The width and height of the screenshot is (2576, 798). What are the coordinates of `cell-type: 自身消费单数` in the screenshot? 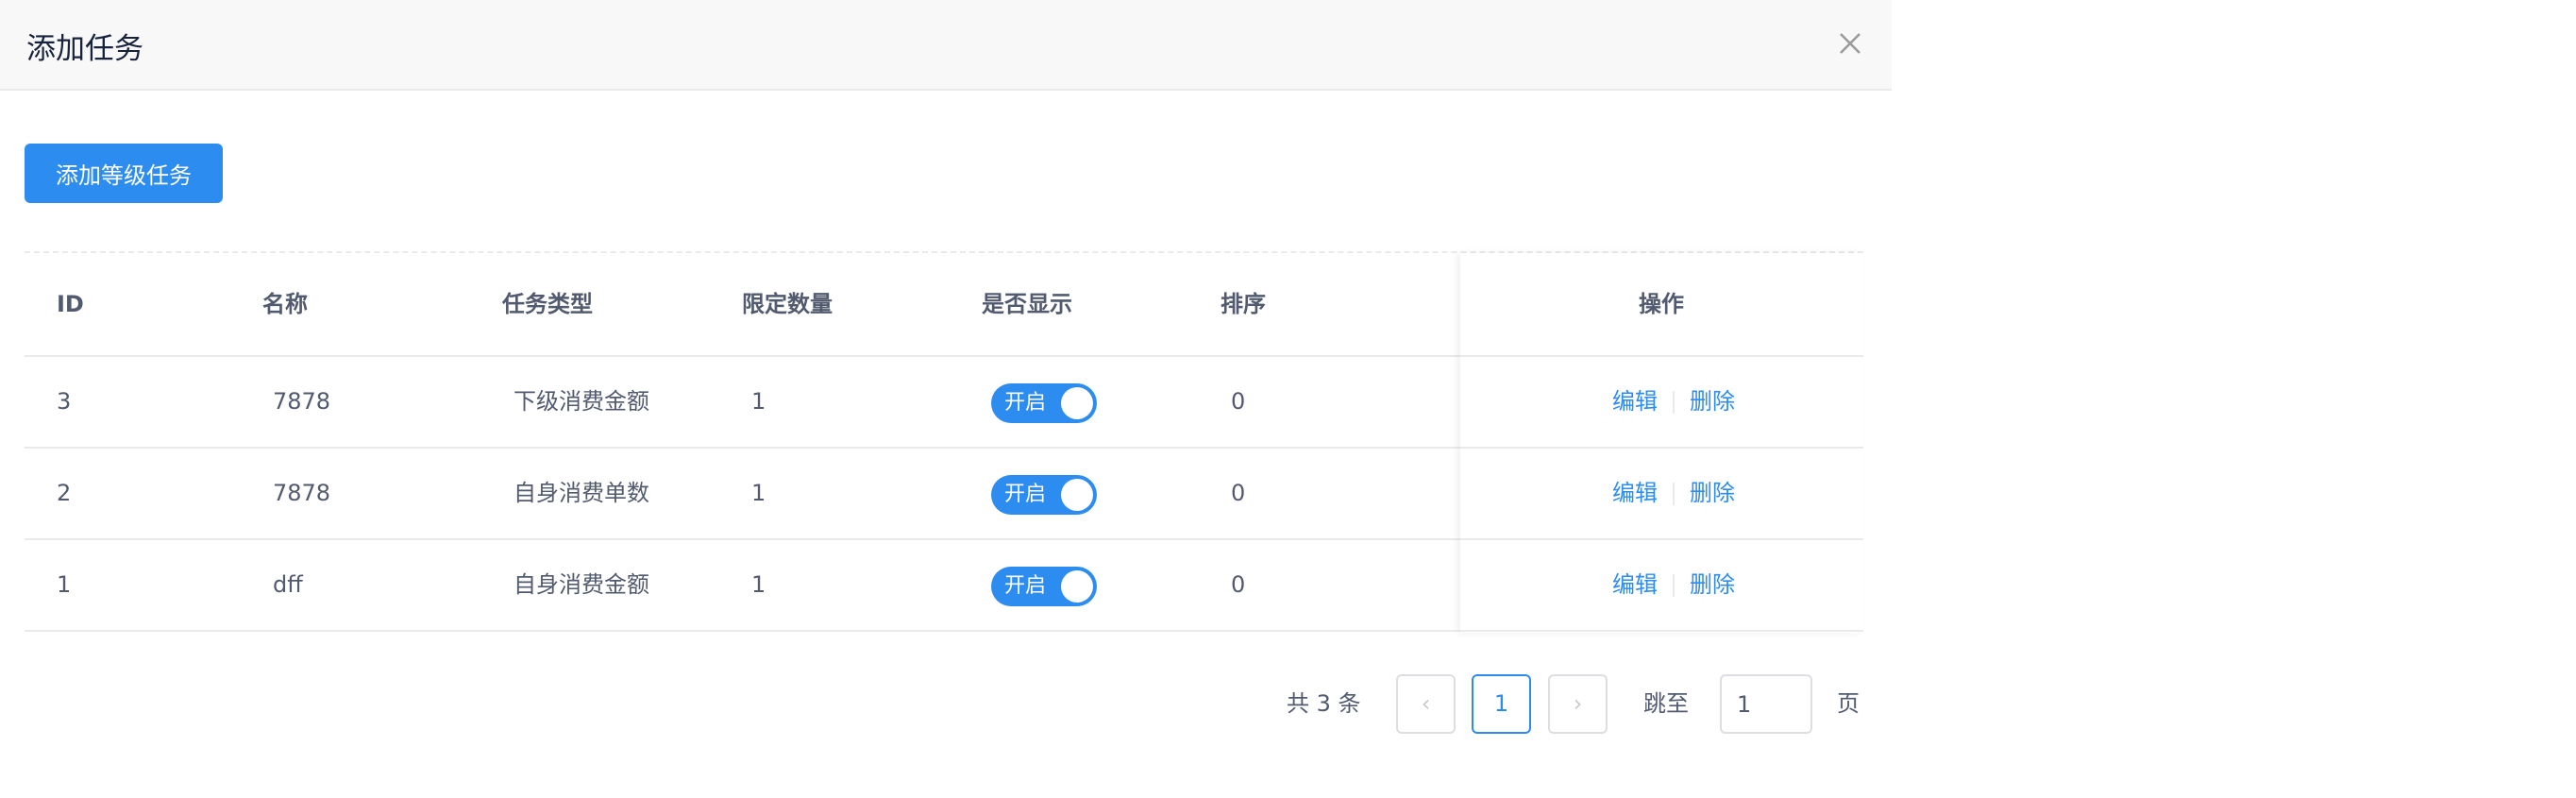 It's located at (581, 493).